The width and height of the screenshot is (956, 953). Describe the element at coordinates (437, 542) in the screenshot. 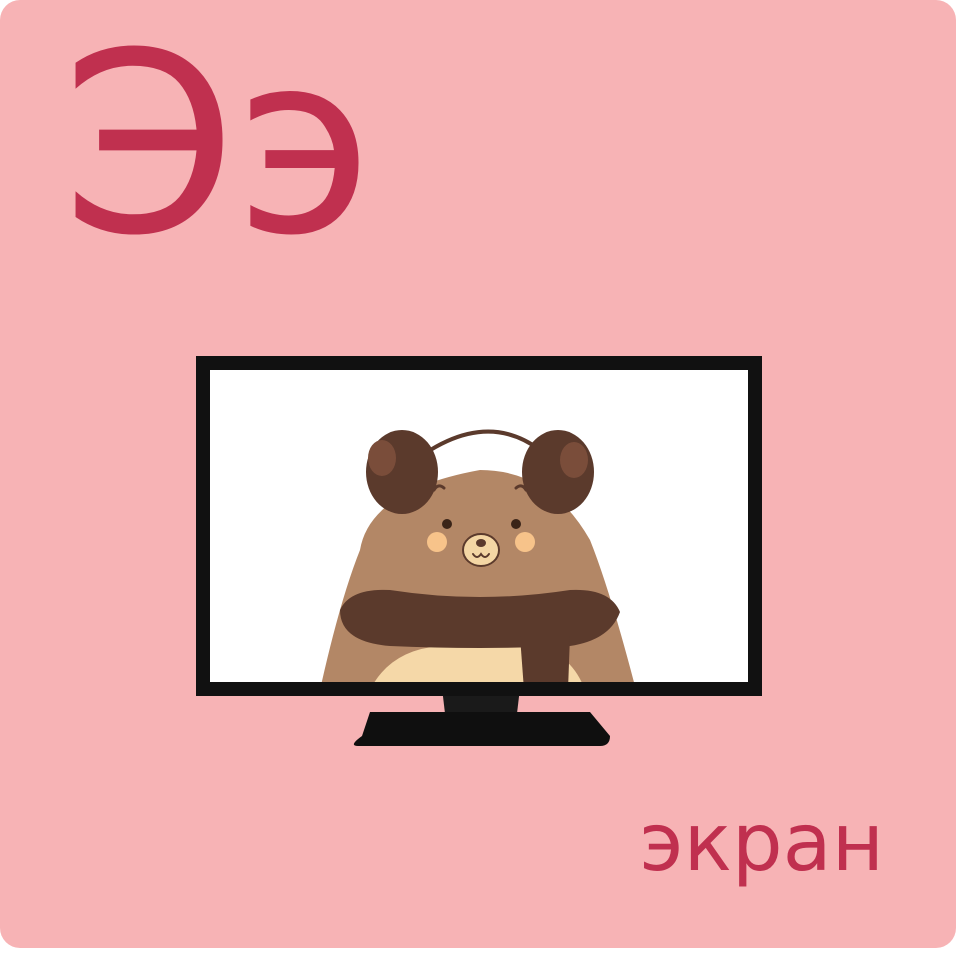

I see `cheek-left` at that location.